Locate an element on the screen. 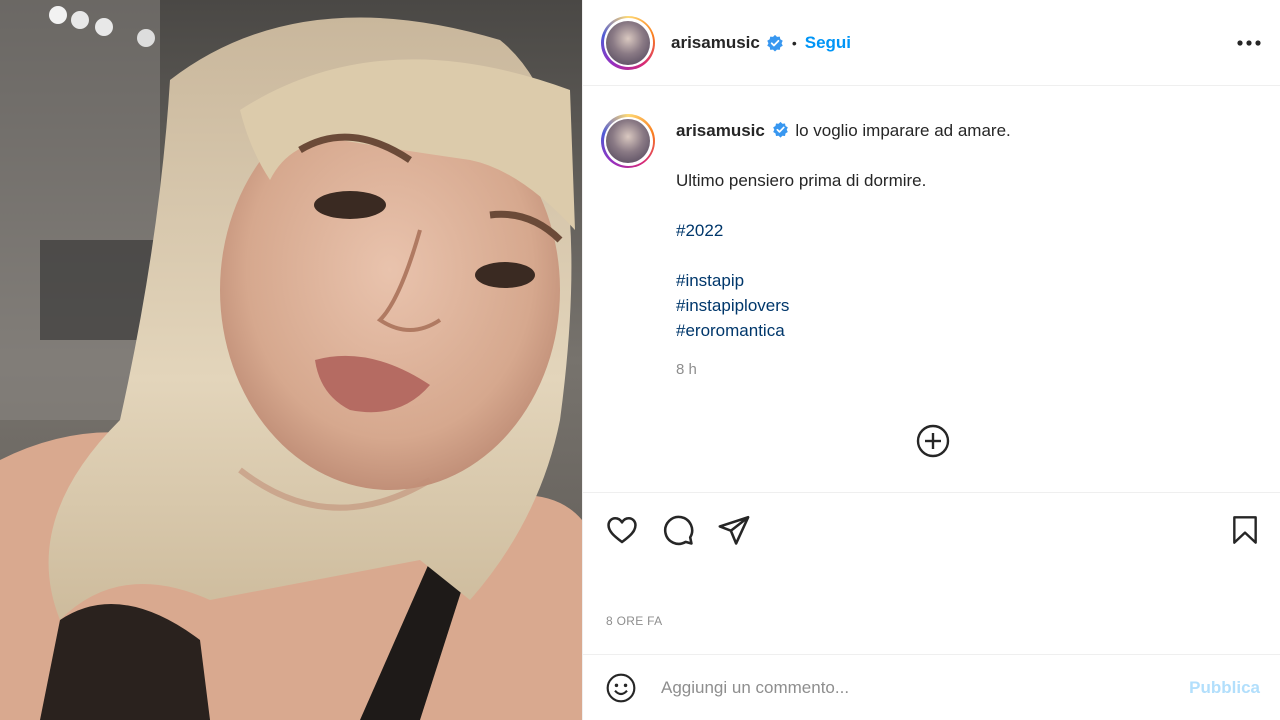 Image resolution: width=1280 pixels, height=720 pixels. hashtag-link: #eroromantica is located at coordinates (956, 330).